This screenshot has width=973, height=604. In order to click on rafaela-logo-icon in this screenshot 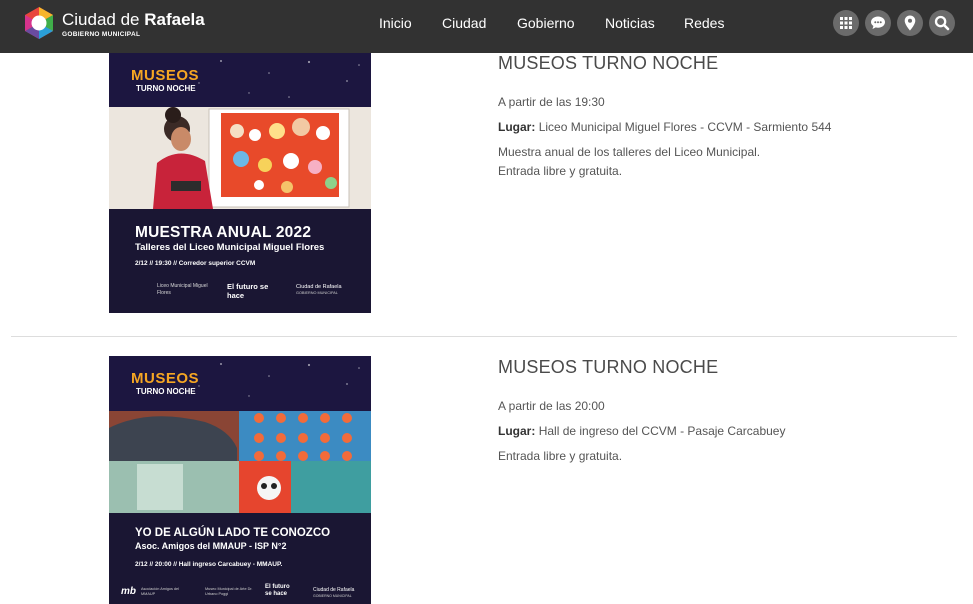, I will do `click(39, 23)`.